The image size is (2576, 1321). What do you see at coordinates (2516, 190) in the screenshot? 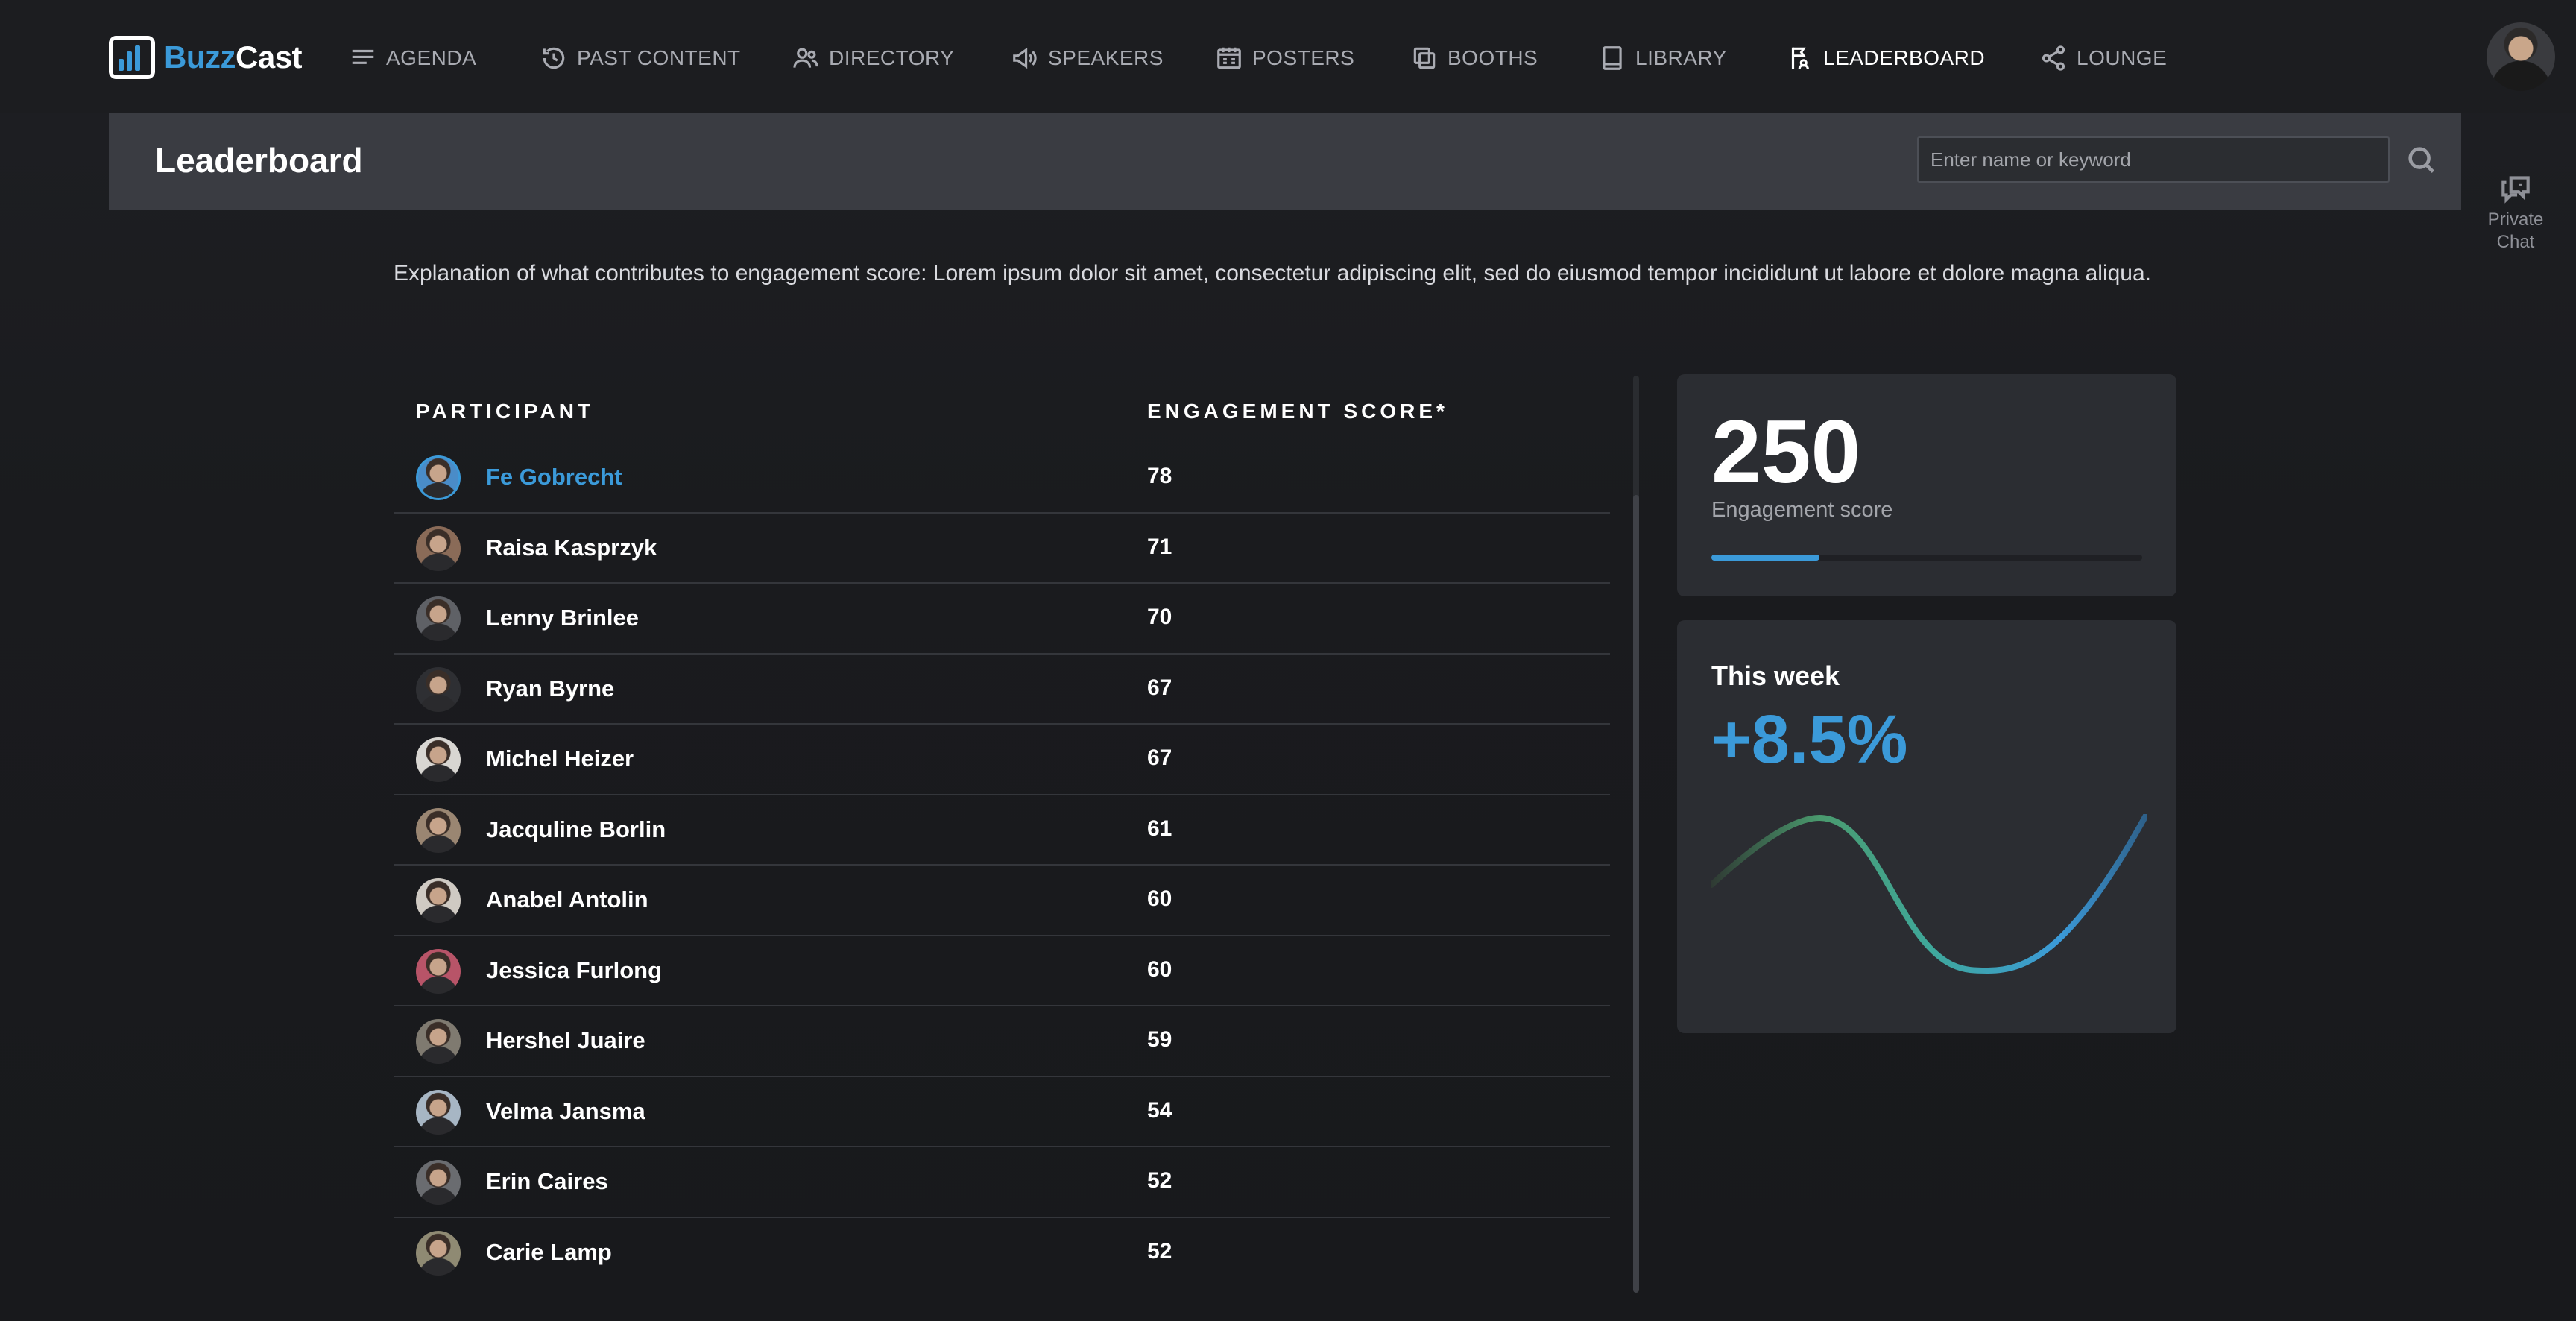
I see `chat-icon` at bounding box center [2516, 190].